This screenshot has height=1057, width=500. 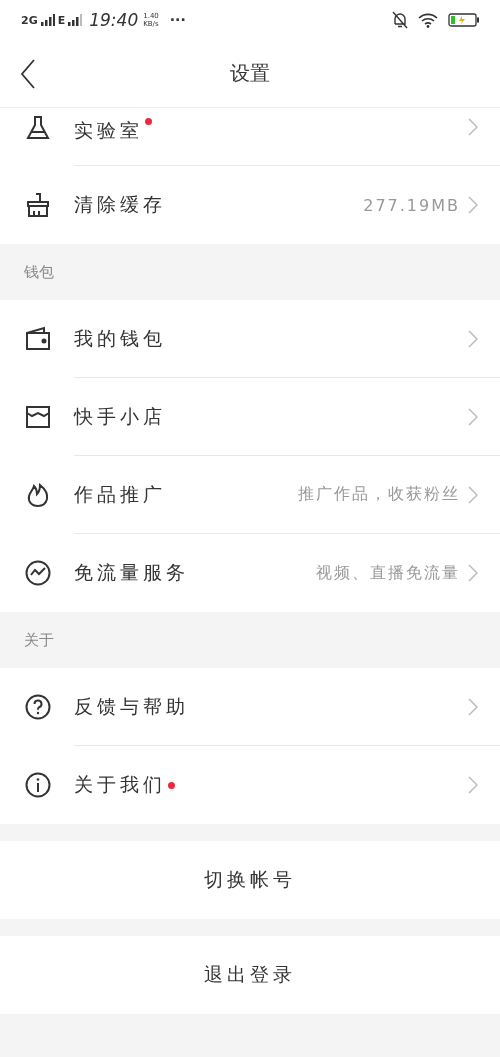 I want to click on row-detail: 视频、直播免流量, so click(x=388, y=573).